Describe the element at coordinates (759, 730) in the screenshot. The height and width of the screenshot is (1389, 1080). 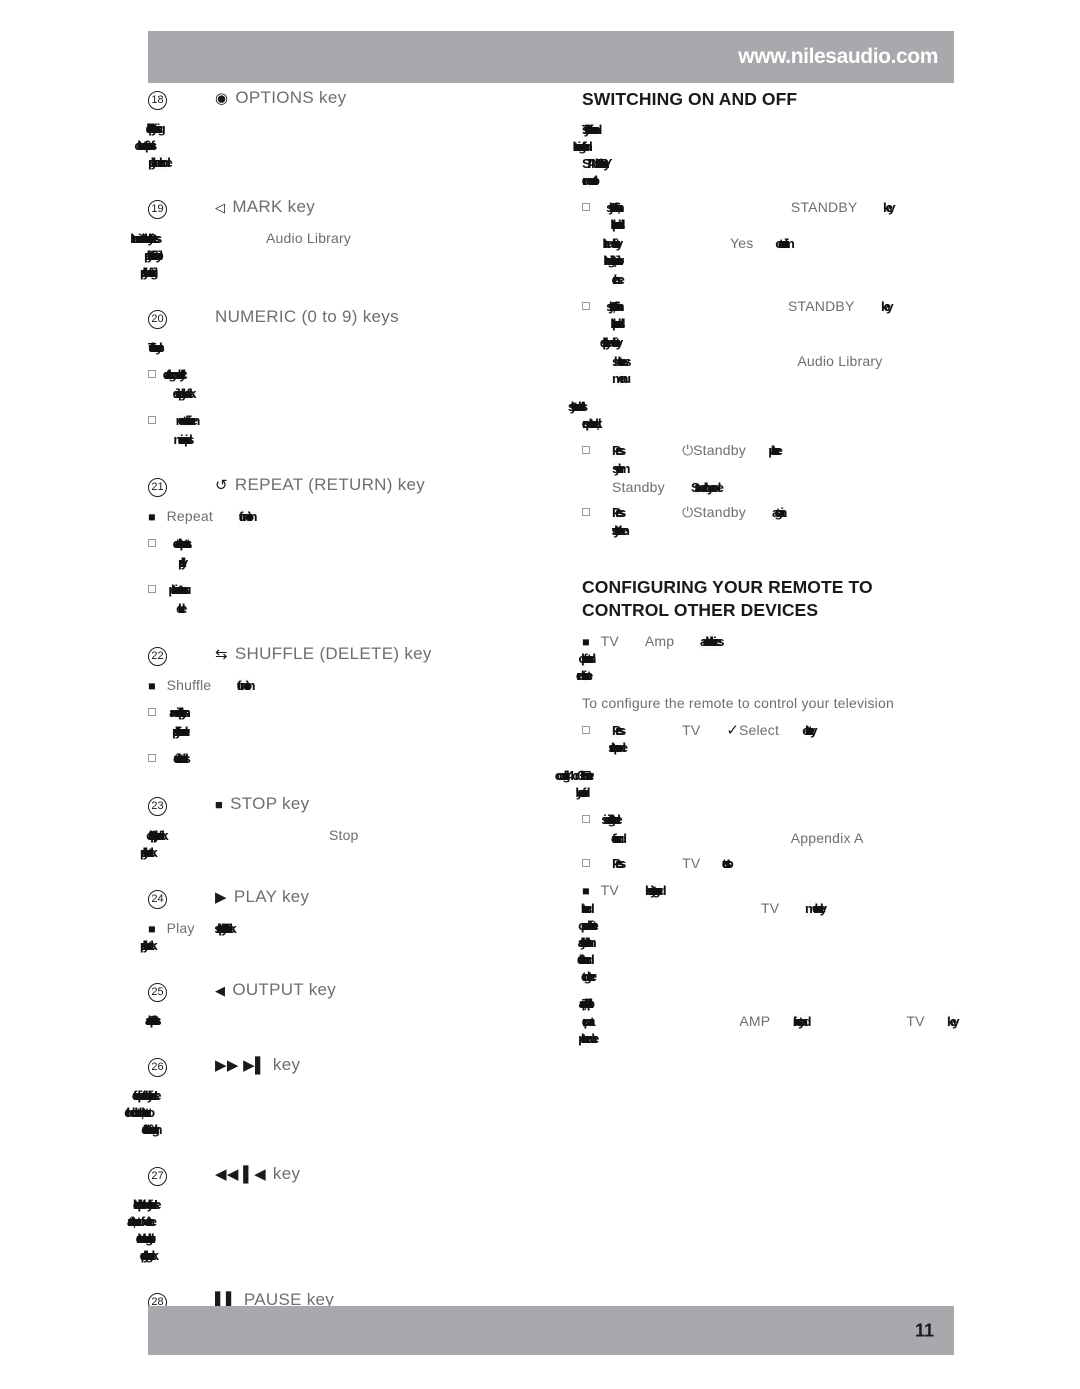
I see `inline-label-select: Select` at that location.